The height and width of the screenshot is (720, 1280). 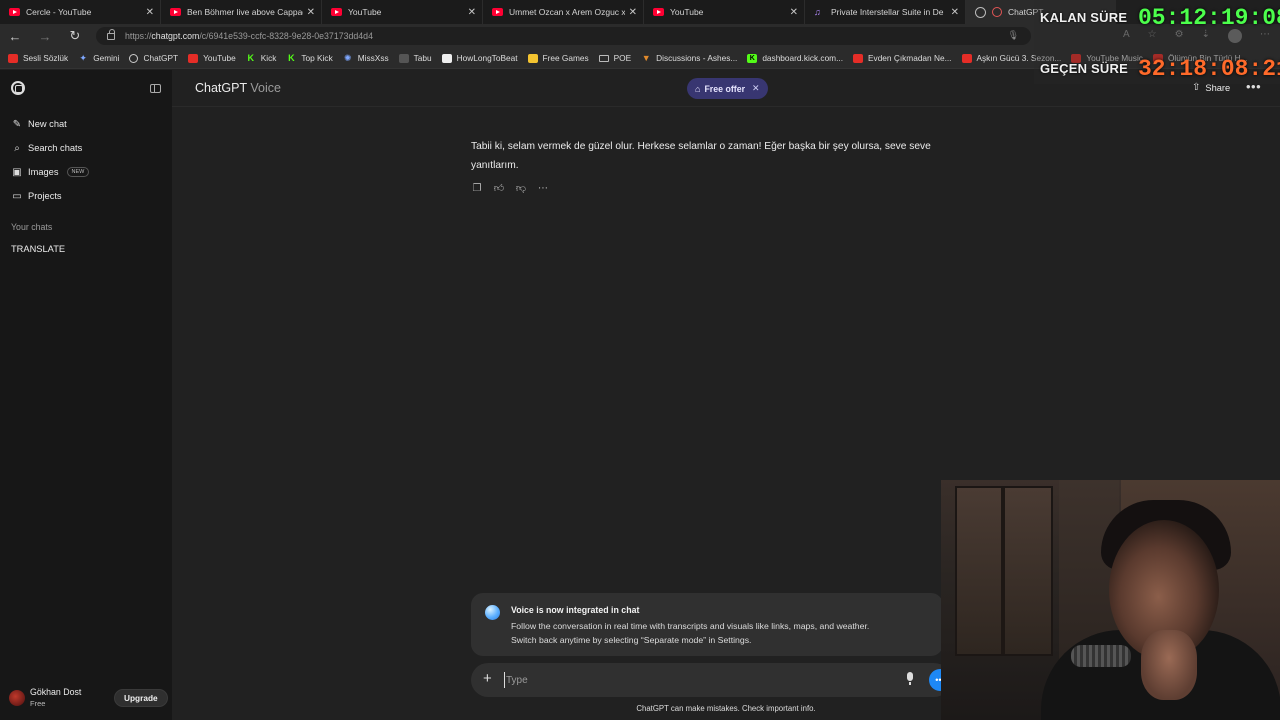 I want to click on tab-title: Ummet Ozcan x Arem Ozguc x Ar, so click(x=567, y=12).